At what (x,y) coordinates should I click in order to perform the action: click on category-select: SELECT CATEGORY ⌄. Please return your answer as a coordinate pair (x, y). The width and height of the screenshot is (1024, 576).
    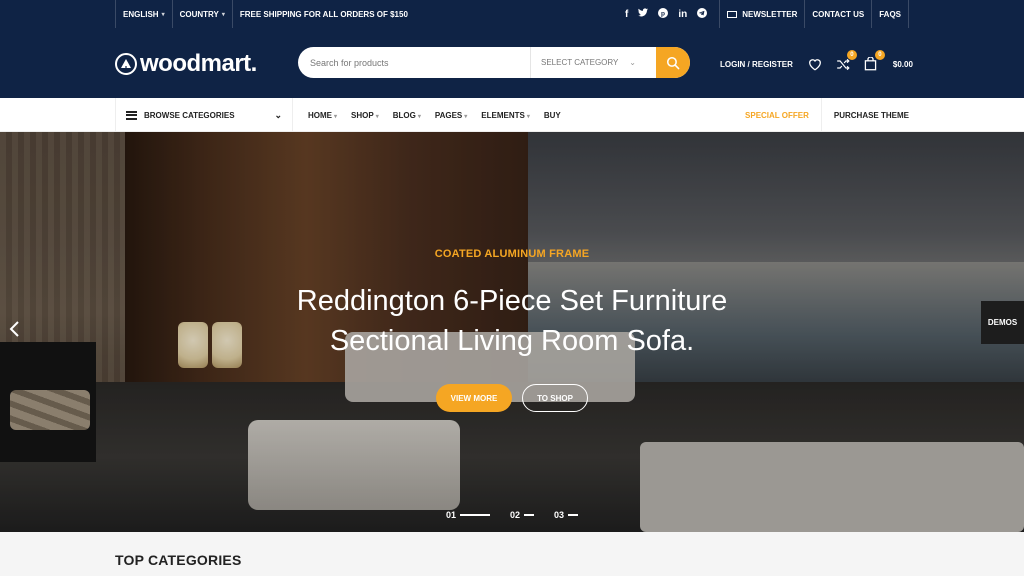
    Looking at the image, I should click on (588, 62).